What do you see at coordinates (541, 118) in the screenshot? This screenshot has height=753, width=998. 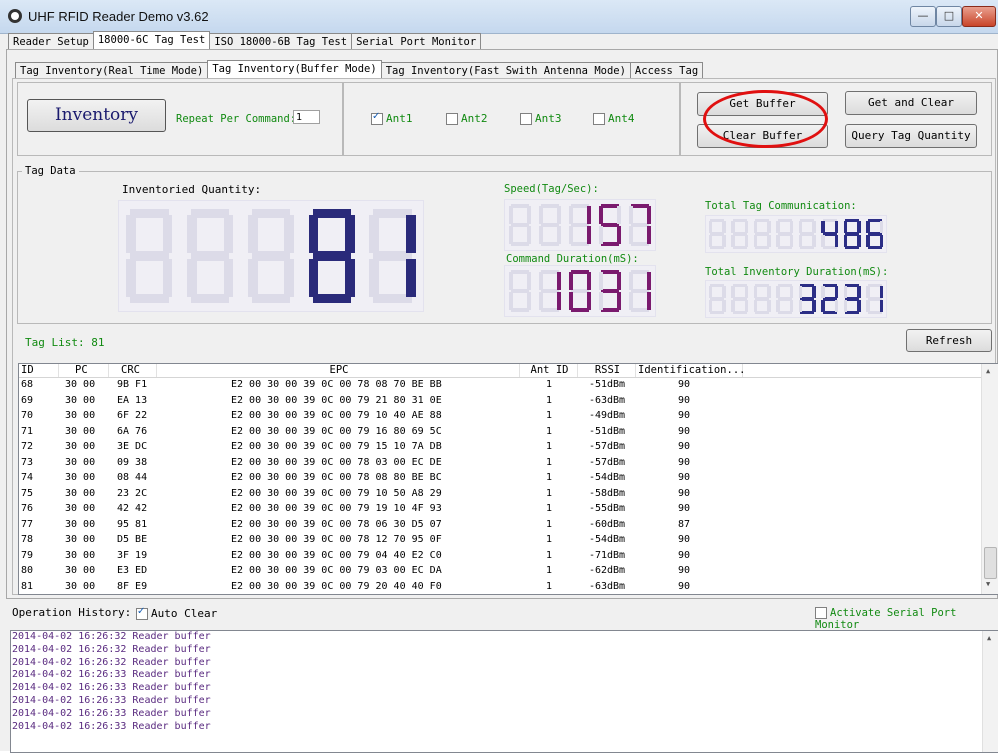 I see `ant3-checkbox: Ant3` at bounding box center [541, 118].